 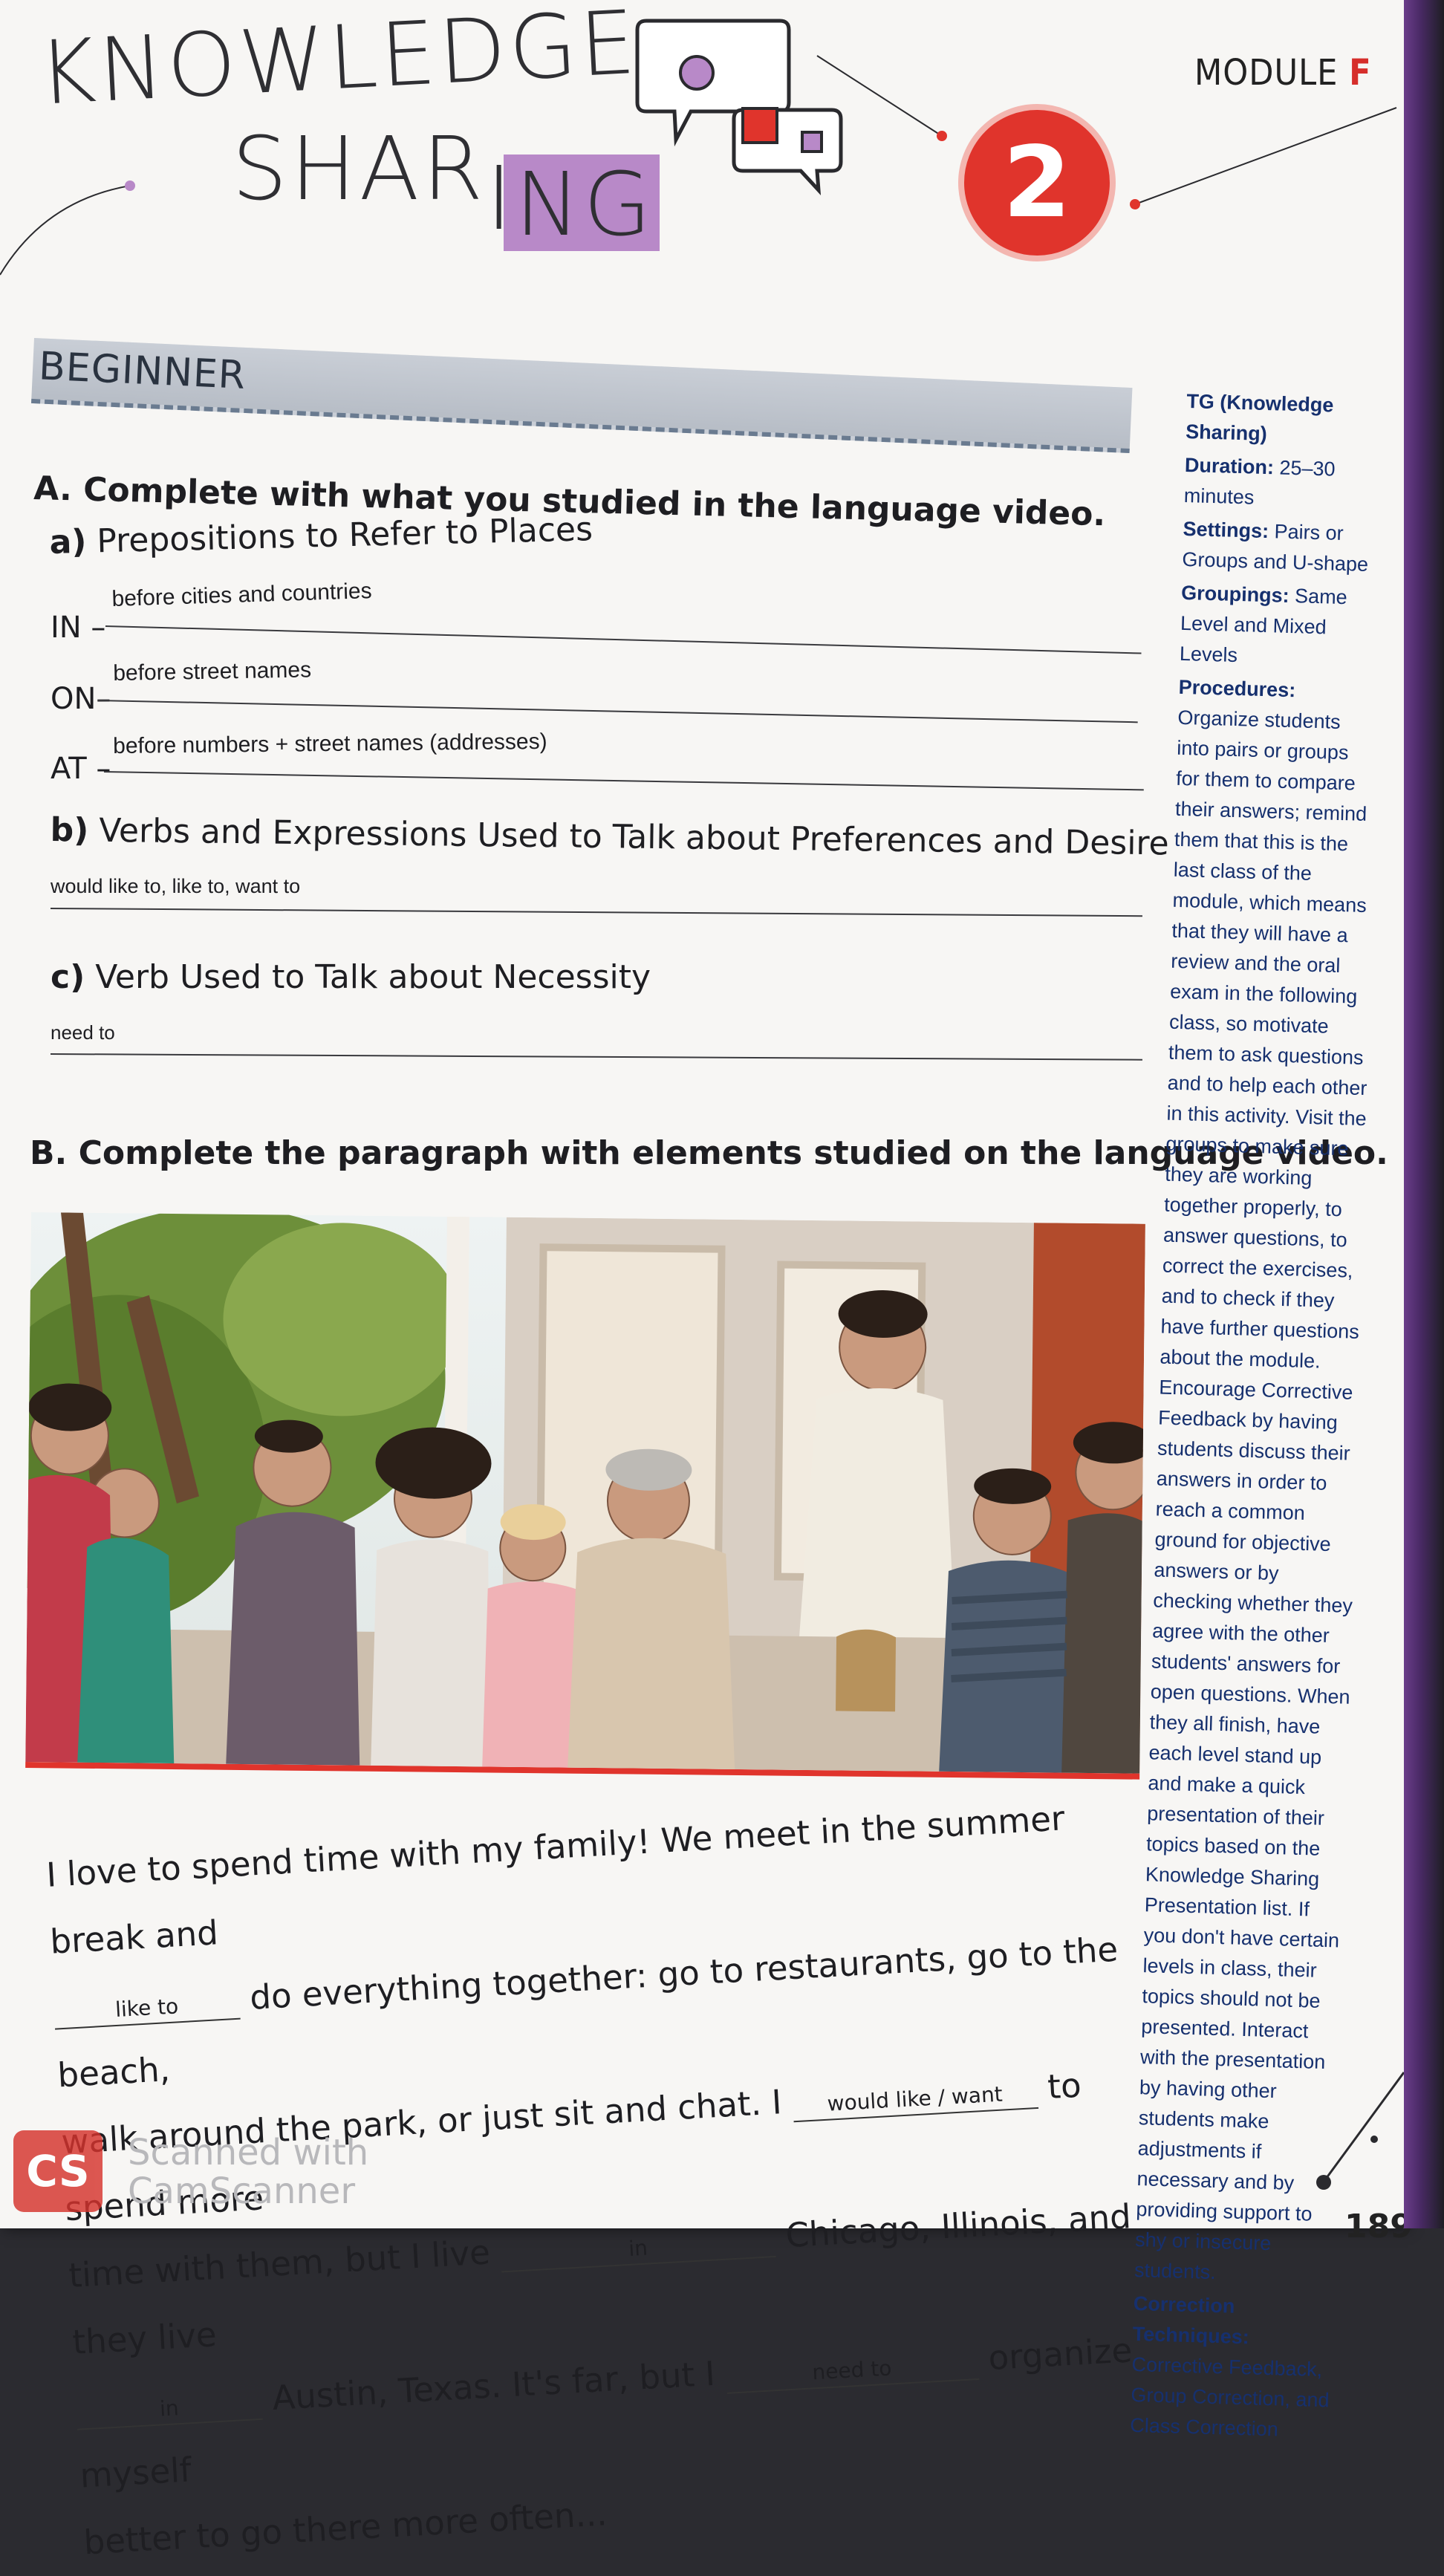 What do you see at coordinates (1424, 1114) in the screenshot?
I see `book-spine-edge` at bounding box center [1424, 1114].